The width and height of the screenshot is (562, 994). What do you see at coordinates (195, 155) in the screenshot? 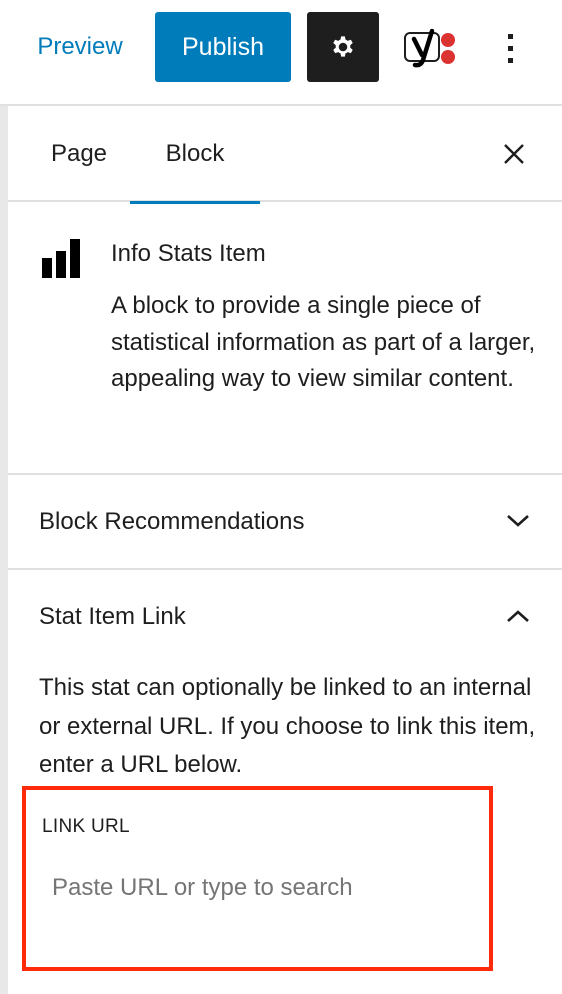
I see `tab-block: Block` at bounding box center [195, 155].